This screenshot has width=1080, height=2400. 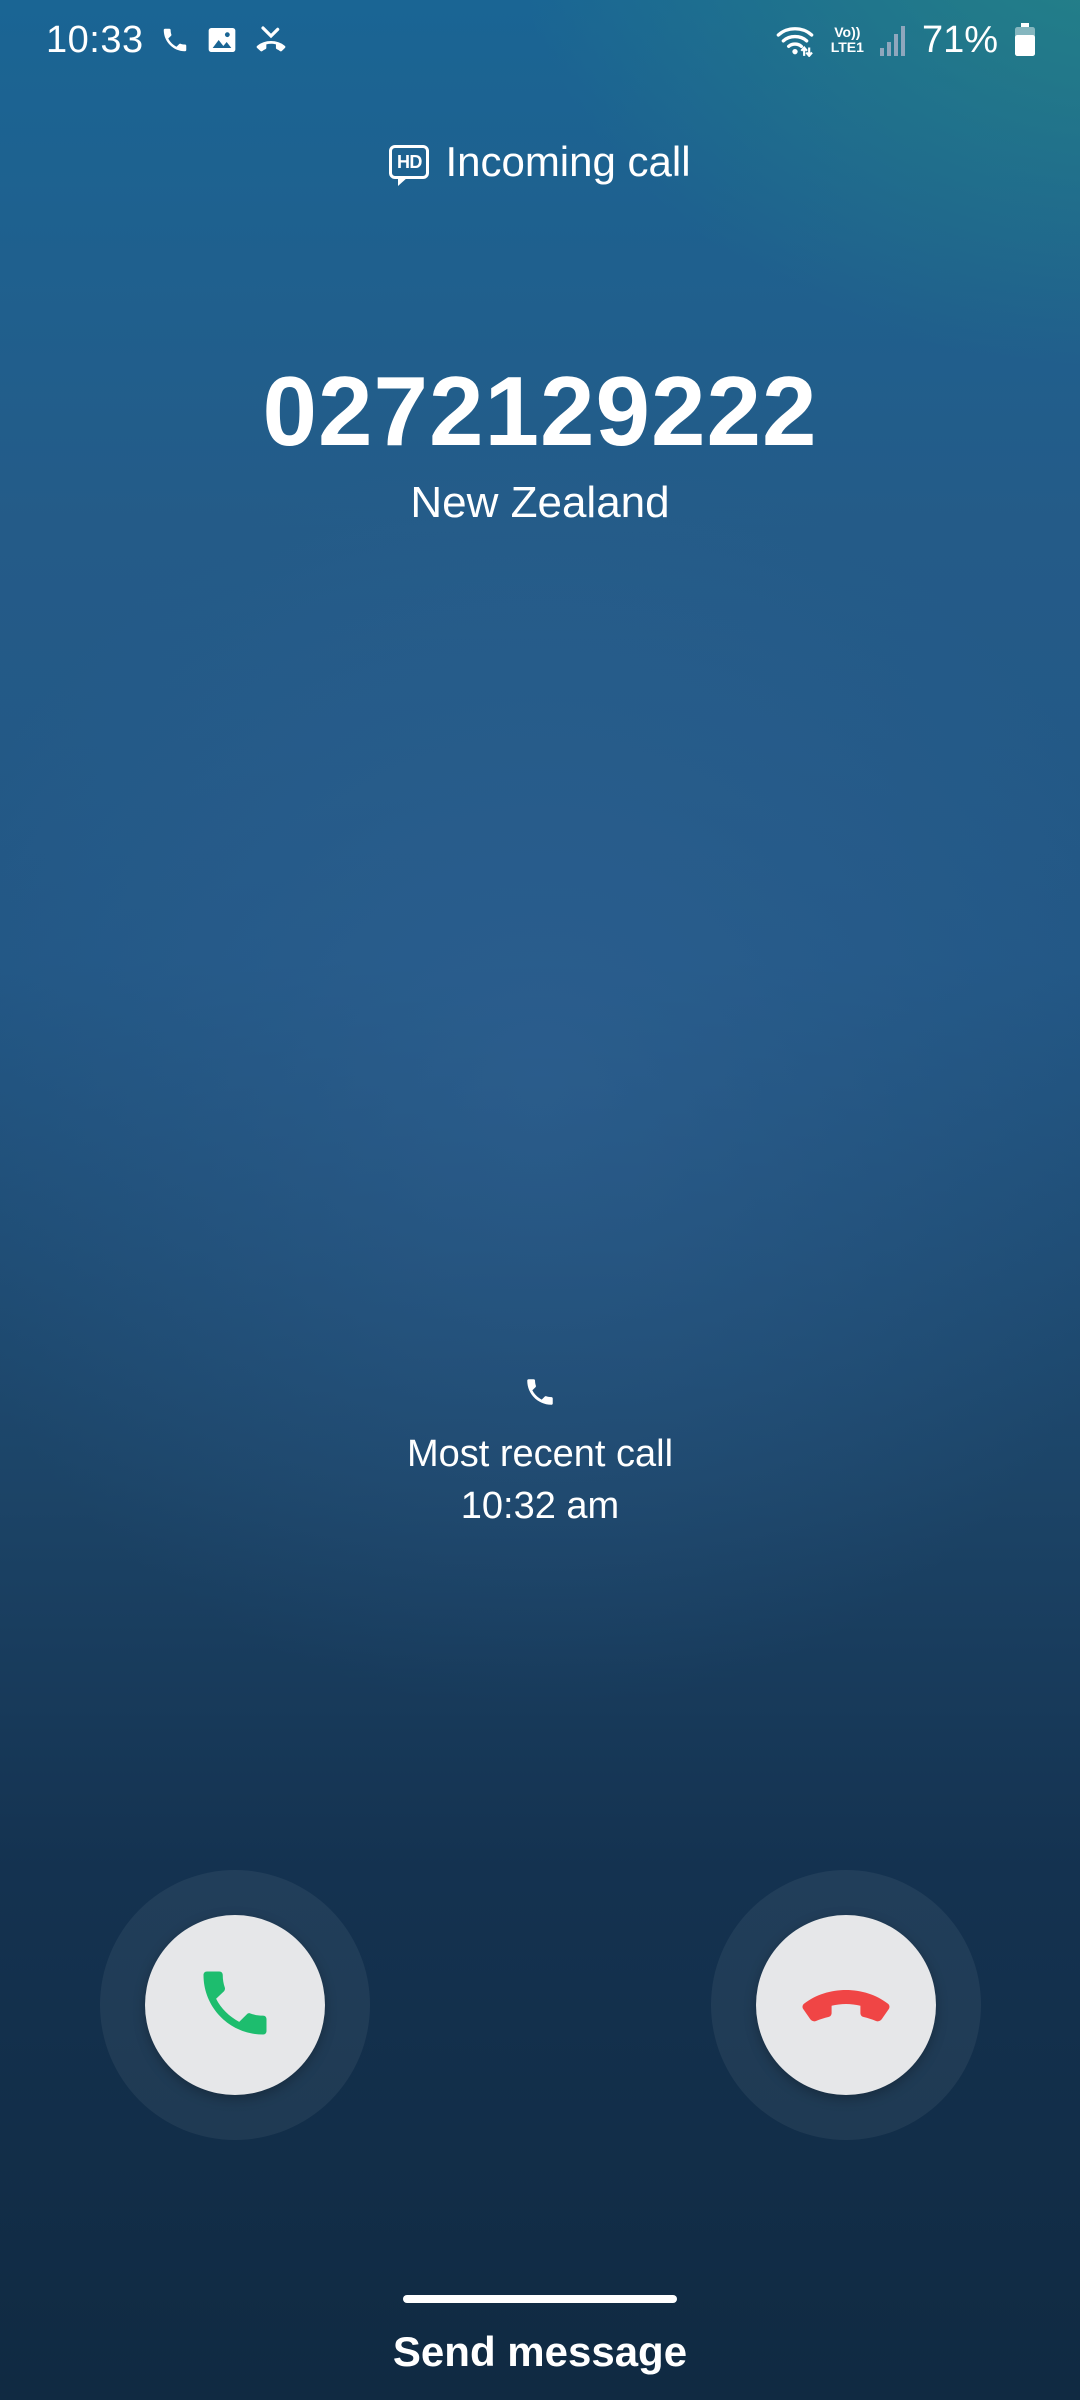 What do you see at coordinates (540, 2352) in the screenshot?
I see `send-message-button: Send message` at bounding box center [540, 2352].